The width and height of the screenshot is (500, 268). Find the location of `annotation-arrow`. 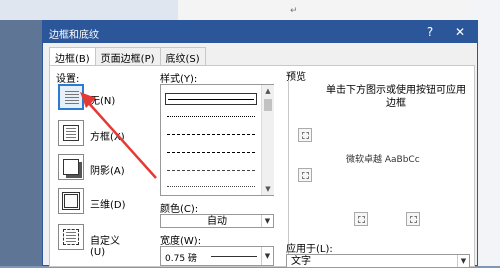

annotation-arrow is located at coordinates (118, 135).